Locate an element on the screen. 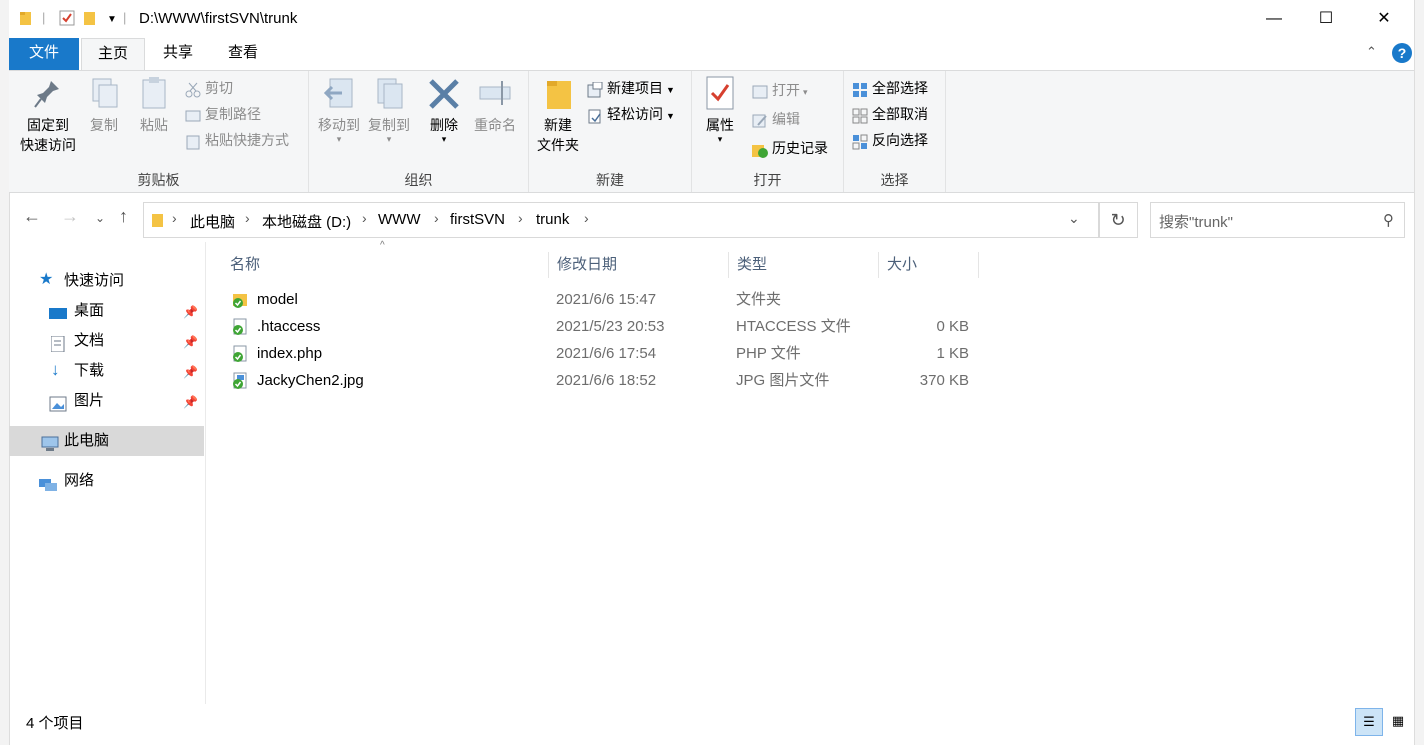 The image size is (1424, 745). address-history-chevron-icon: ⌄ is located at coordinates (1074, 218).